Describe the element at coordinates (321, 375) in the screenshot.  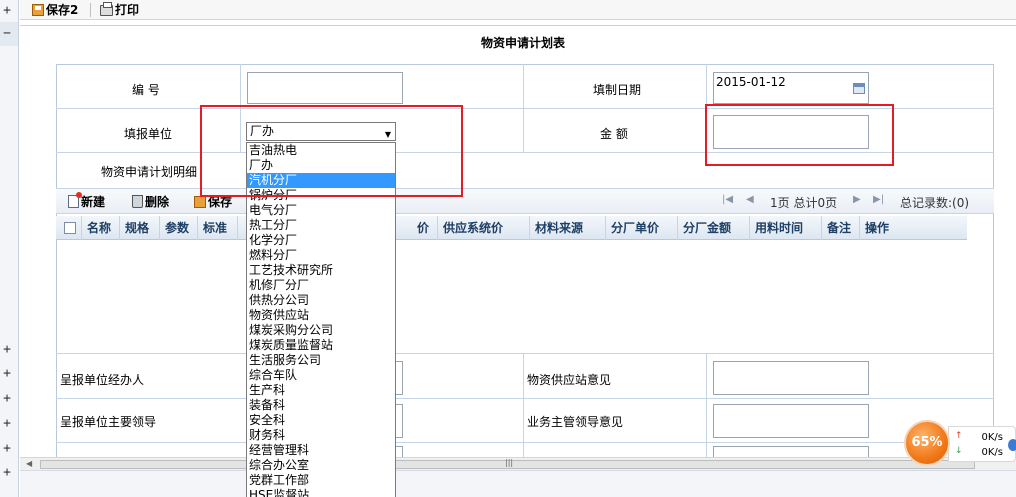
I see `dropdown-option: 综合车队` at that location.